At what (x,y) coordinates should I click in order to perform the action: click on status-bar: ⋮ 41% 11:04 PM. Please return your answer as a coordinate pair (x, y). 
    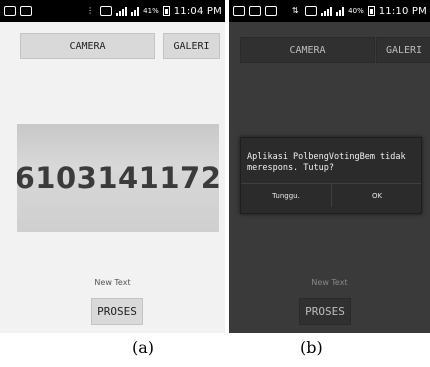
    Looking at the image, I should click on (112, 11).